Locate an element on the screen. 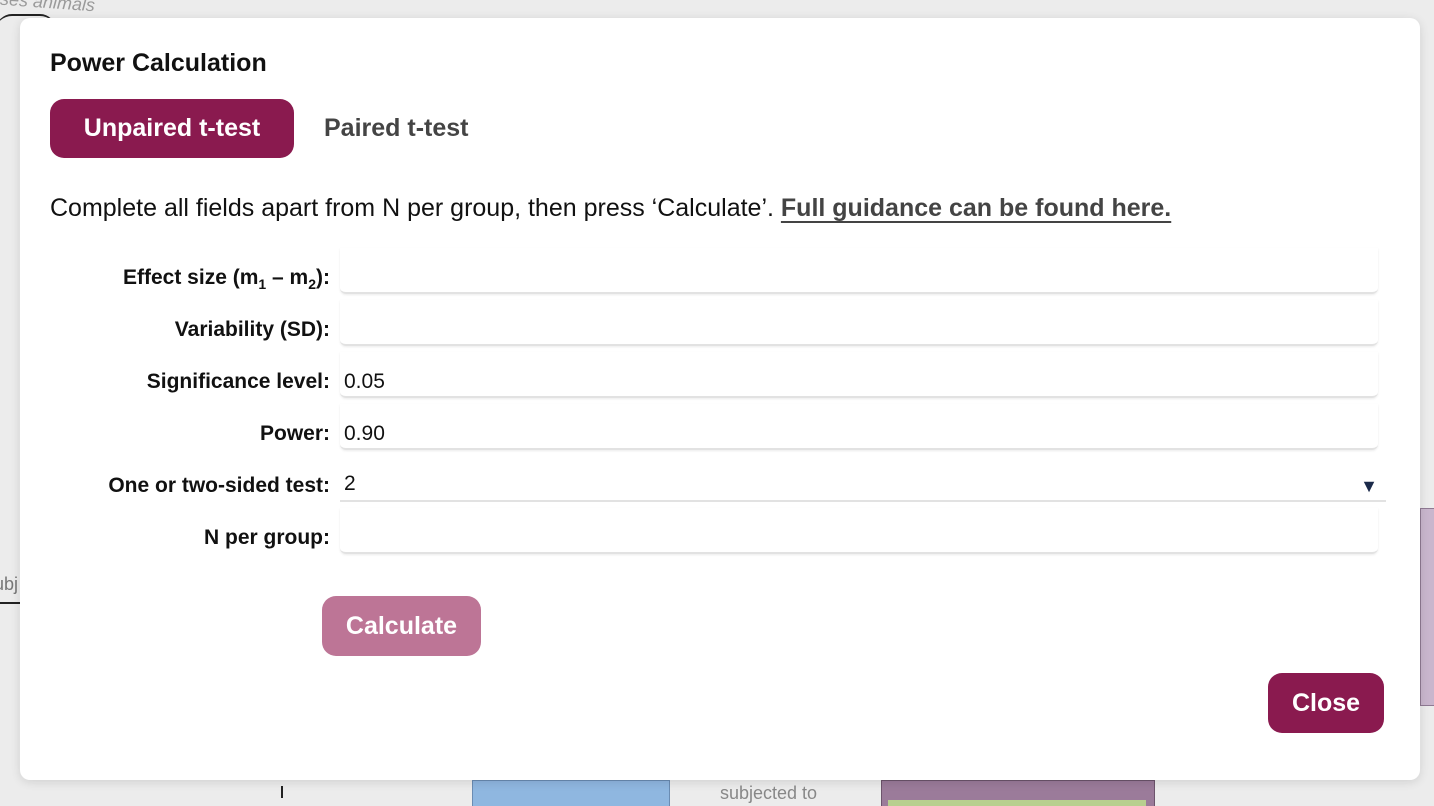 The width and height of the screenshot is (1434, 806). n-per-group-input is located at coordinates (859, 531).